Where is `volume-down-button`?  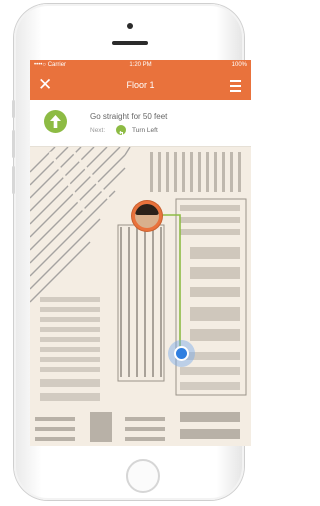
volume-down-button is located at coordinates (13, 180).